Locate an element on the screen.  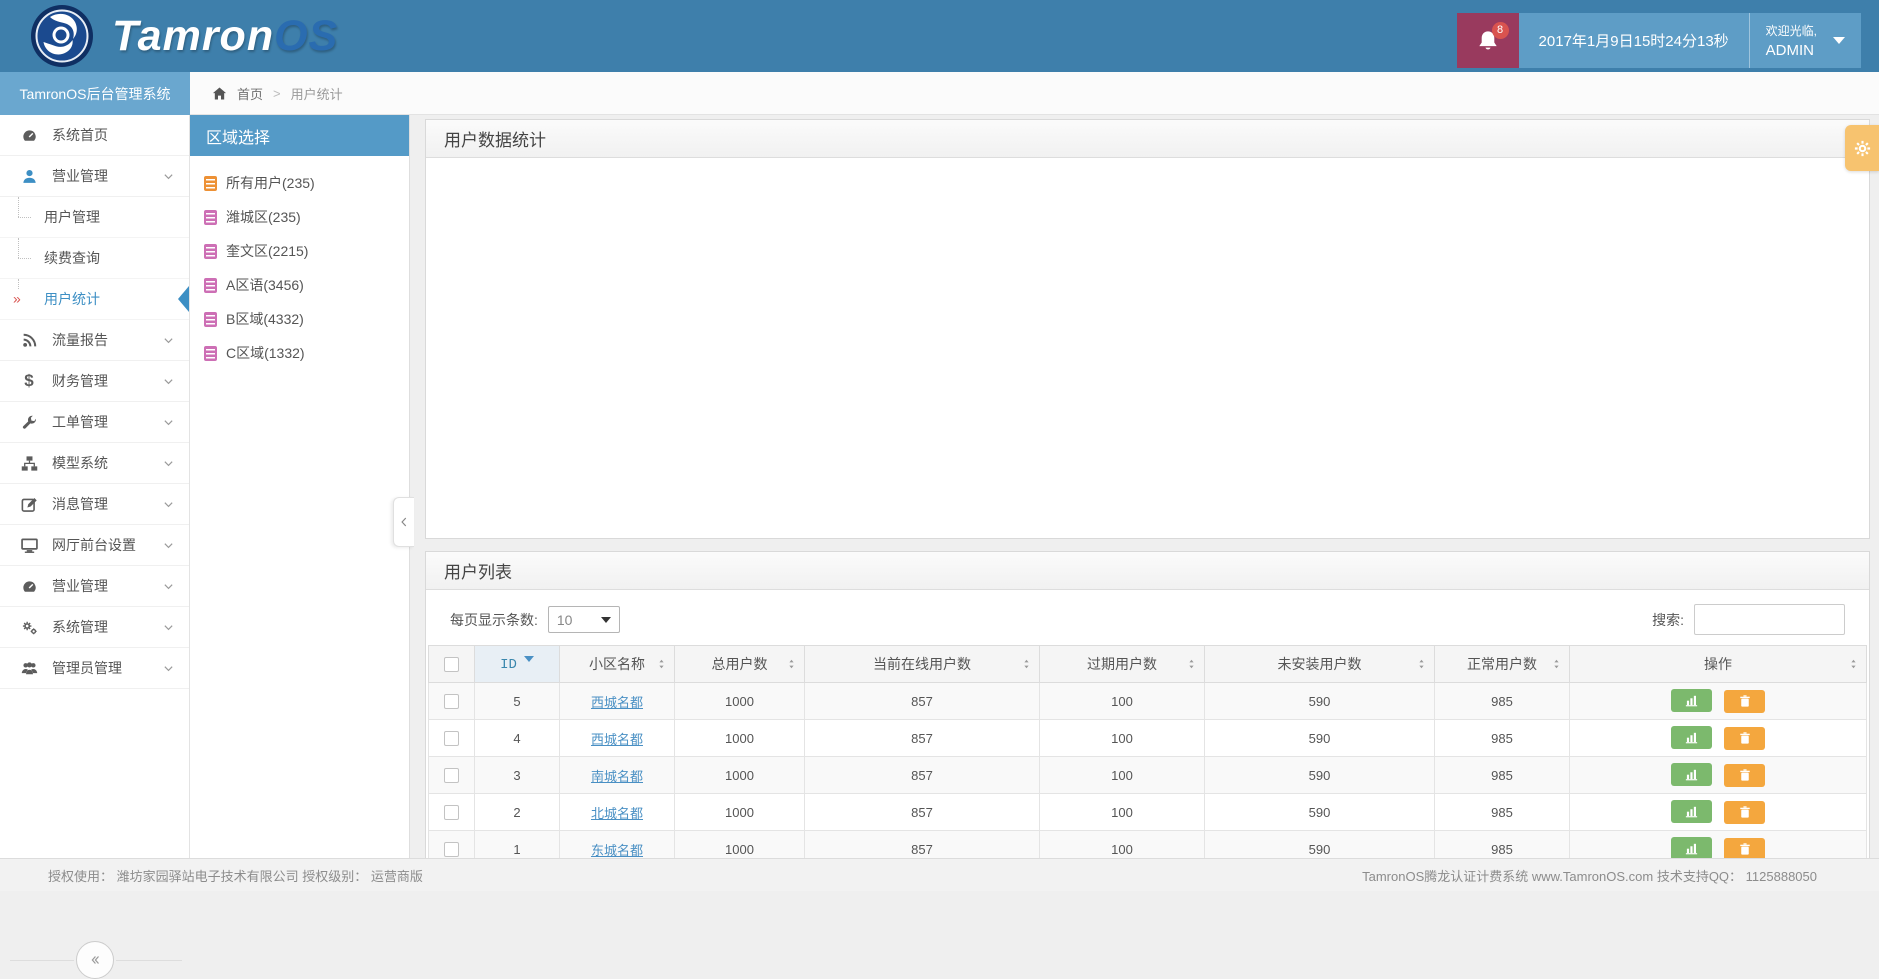
desktop-icon is located at coordinates (29, 545).